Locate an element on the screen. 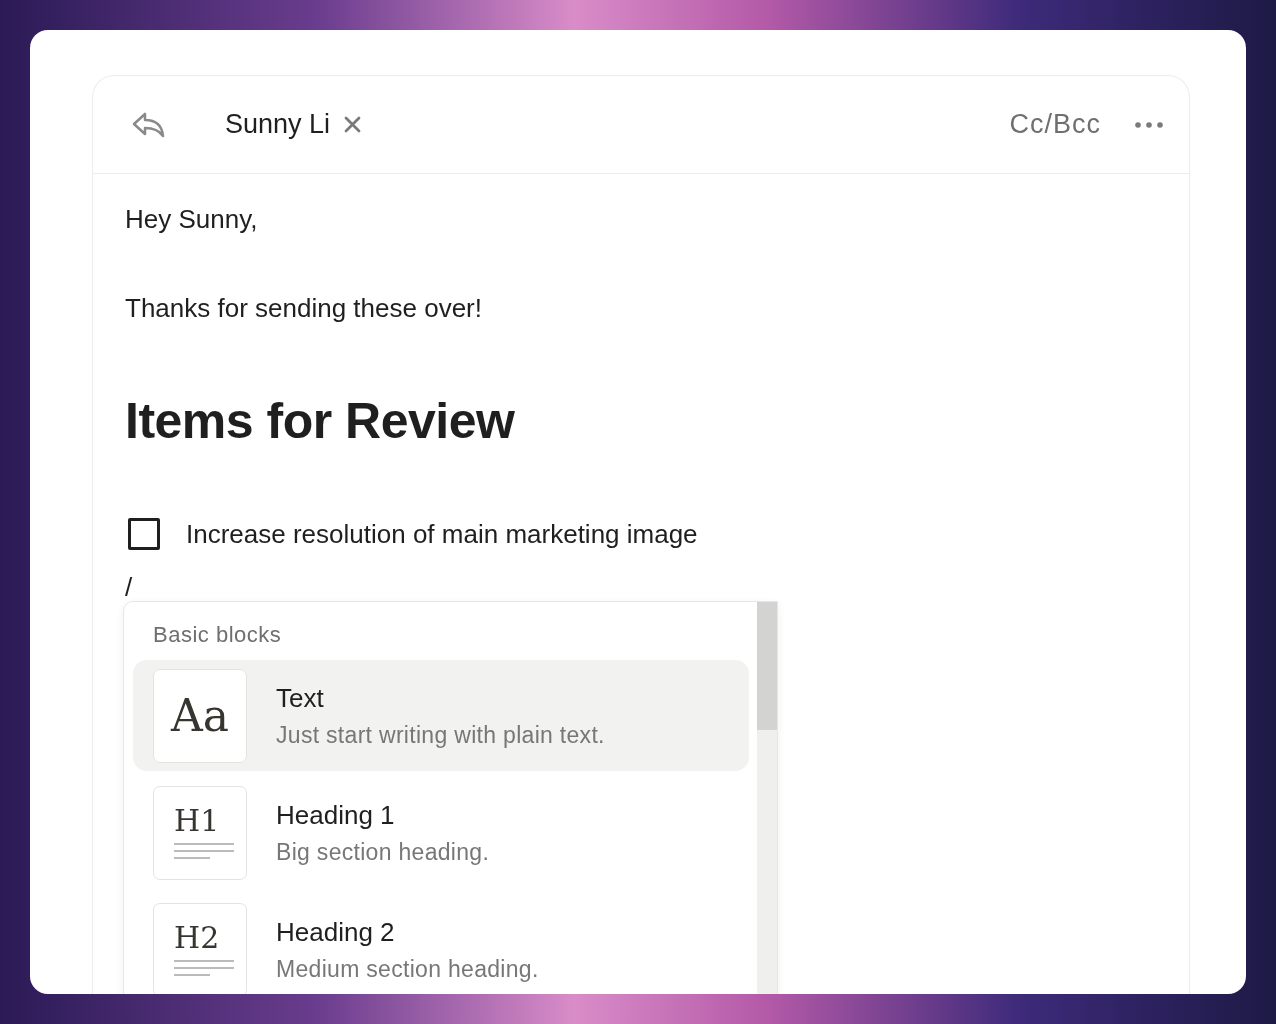 This screenshot has height=1024, width=1276. close-icon is located at coordinates (353, 124).